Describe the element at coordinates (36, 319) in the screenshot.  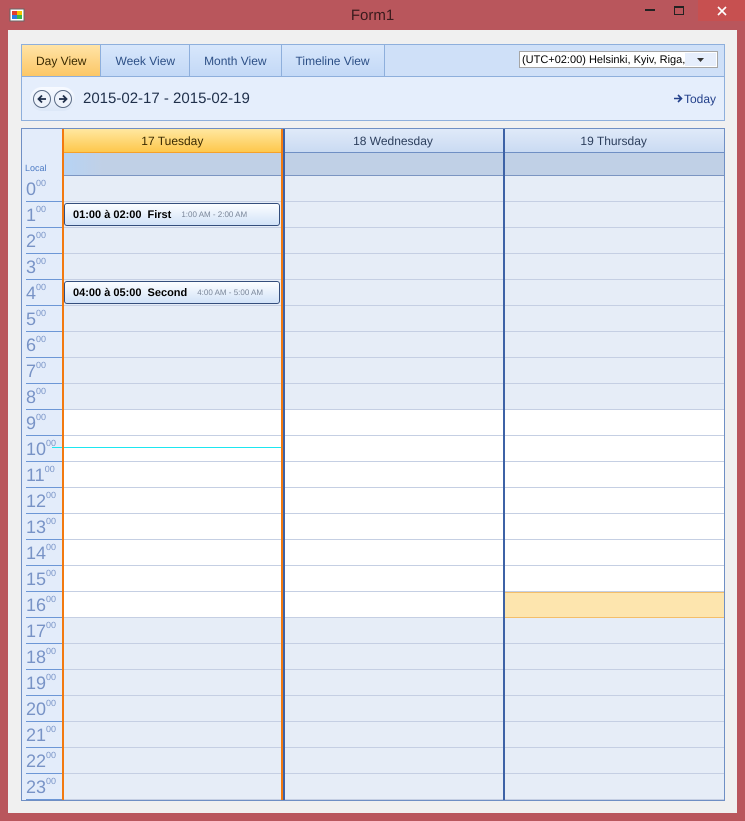
I see `hour-label: 5$^{00}$` at that location.